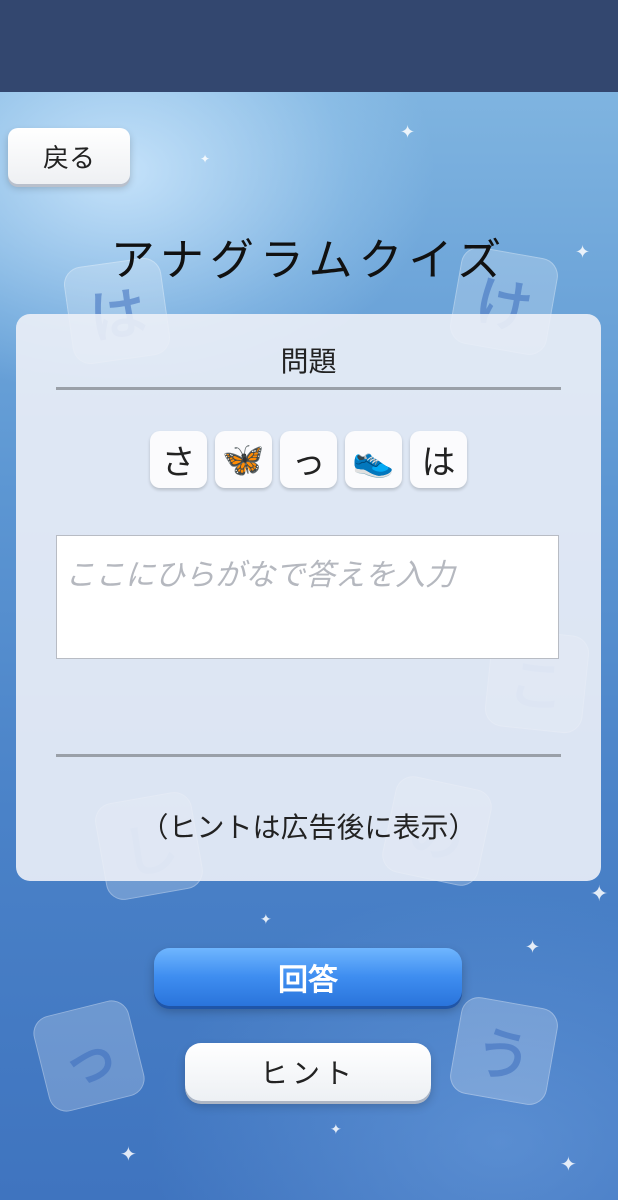  What do you see at coordinates (308, 361) in the screenshot?
I see `question-heading: 問題` at bounding box center [308, 361].